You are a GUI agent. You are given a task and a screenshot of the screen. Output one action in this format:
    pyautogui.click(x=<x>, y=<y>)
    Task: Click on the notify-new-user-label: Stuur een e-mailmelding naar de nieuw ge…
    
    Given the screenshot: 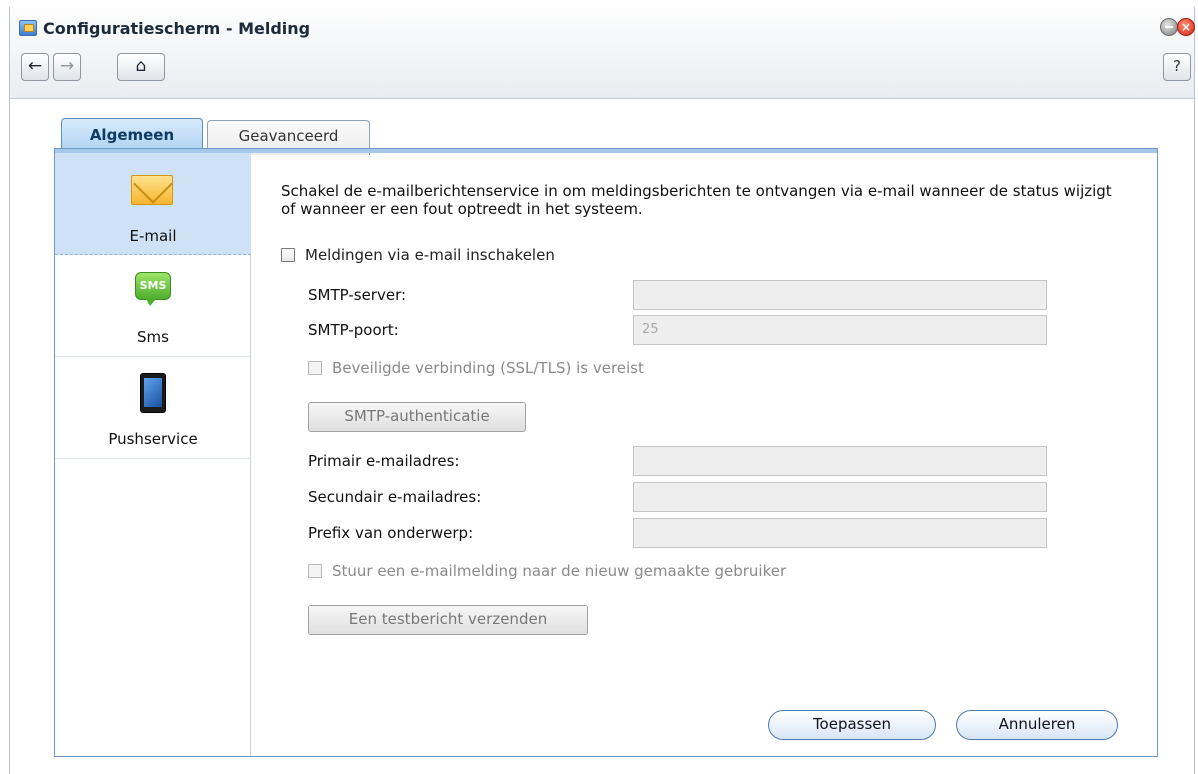 What is the action you would take?
    pyautogui.click(x=559, y=571)
    